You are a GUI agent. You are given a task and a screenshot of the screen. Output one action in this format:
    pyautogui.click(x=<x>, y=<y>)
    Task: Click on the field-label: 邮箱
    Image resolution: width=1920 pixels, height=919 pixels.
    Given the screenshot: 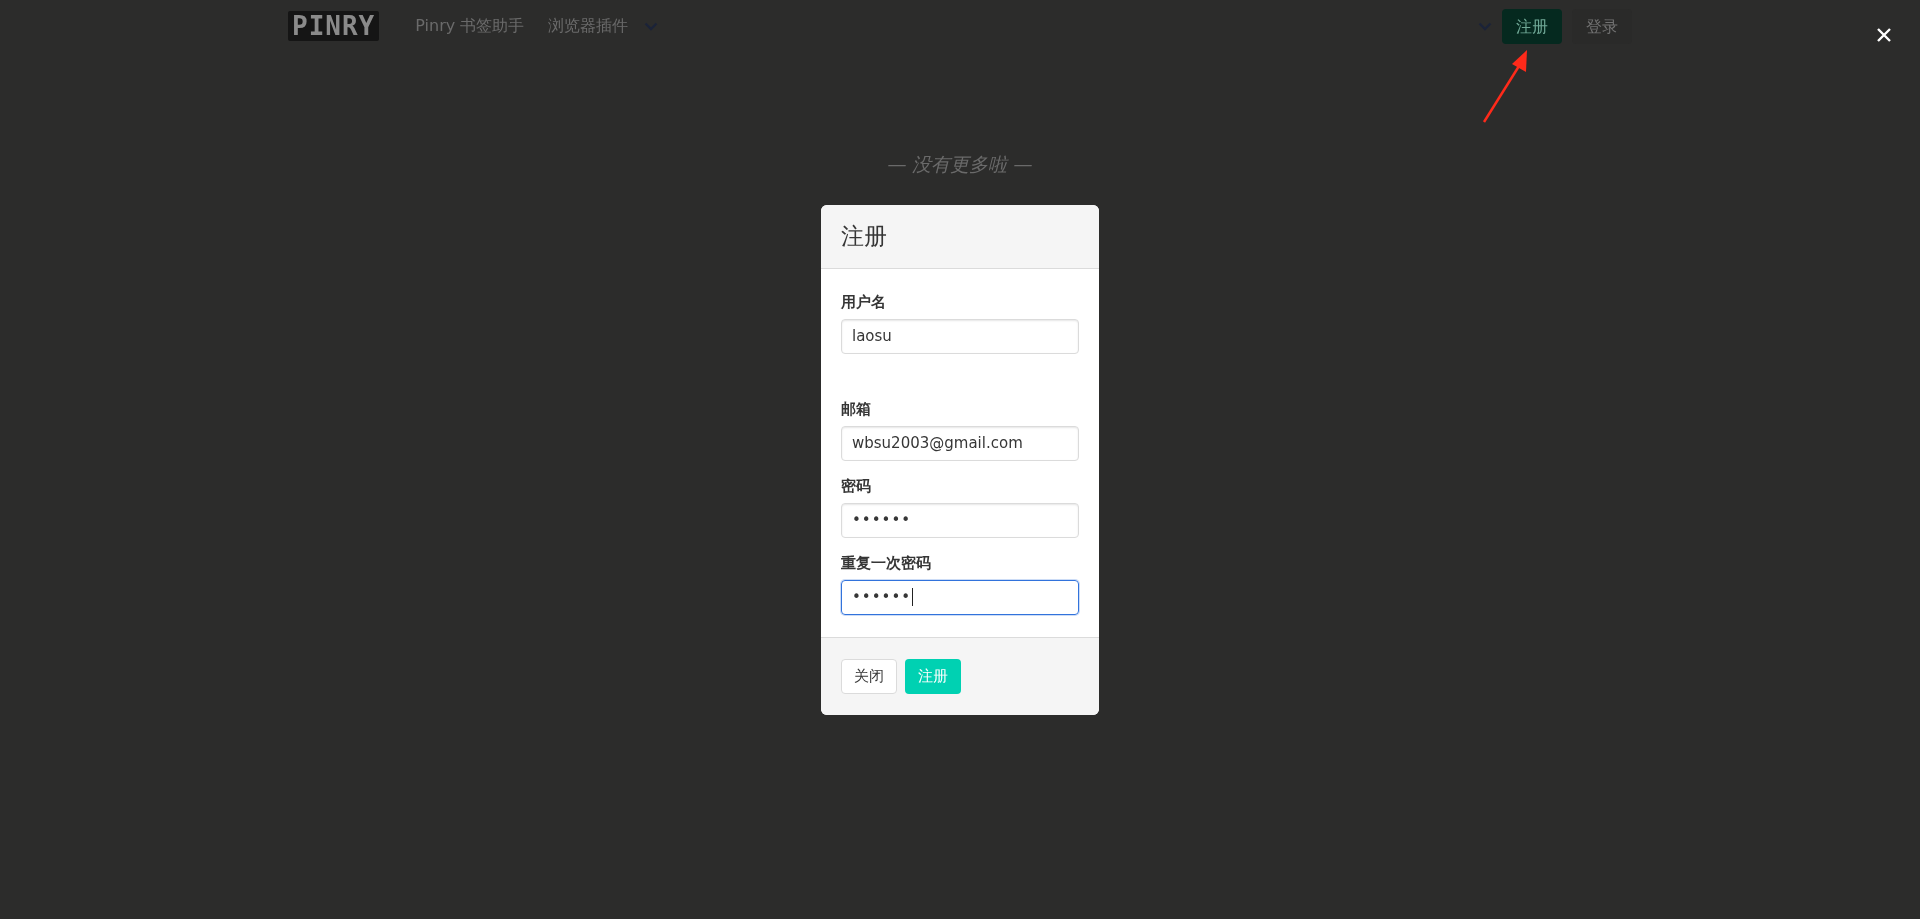 What is the action you would take?
    pyautogui.click(x=856, y=409)
    